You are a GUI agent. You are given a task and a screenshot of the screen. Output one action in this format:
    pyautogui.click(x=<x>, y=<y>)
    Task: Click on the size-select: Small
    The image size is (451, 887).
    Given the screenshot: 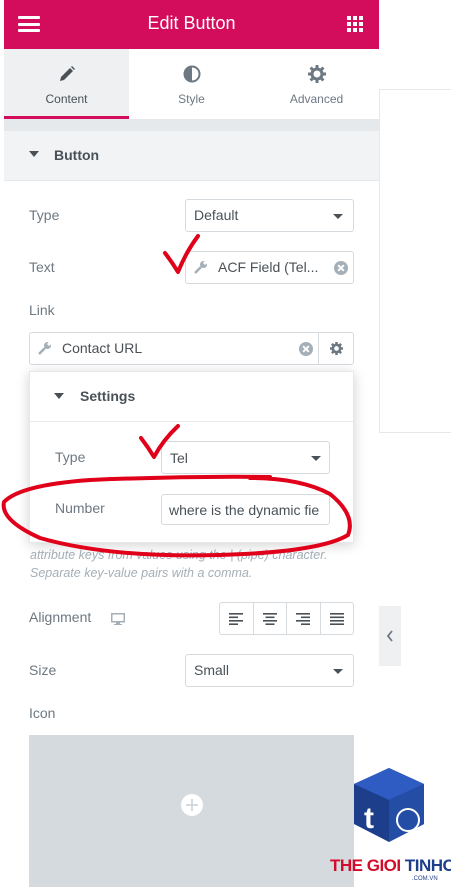 What is the action you would take?
    pyautogui.click(x=269, y=670)
    